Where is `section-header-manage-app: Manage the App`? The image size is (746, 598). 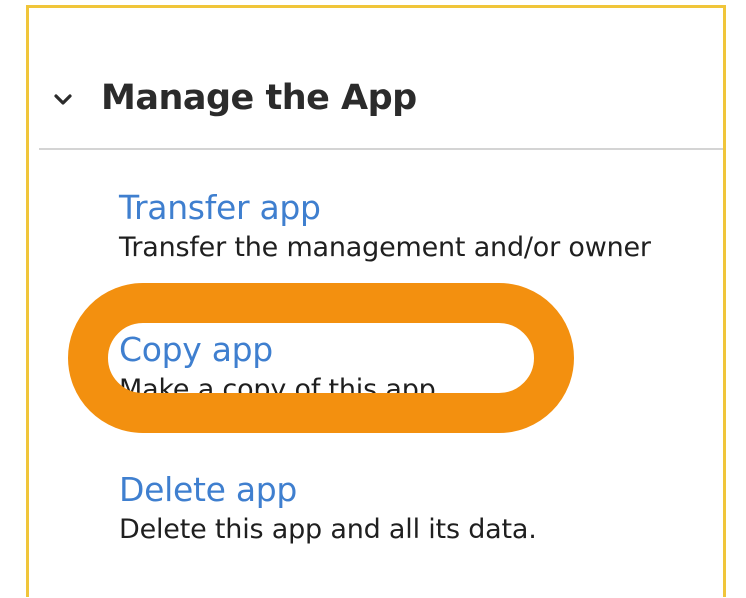
section-header-manage-app: Manage the App is located at coordinates (376, 100).